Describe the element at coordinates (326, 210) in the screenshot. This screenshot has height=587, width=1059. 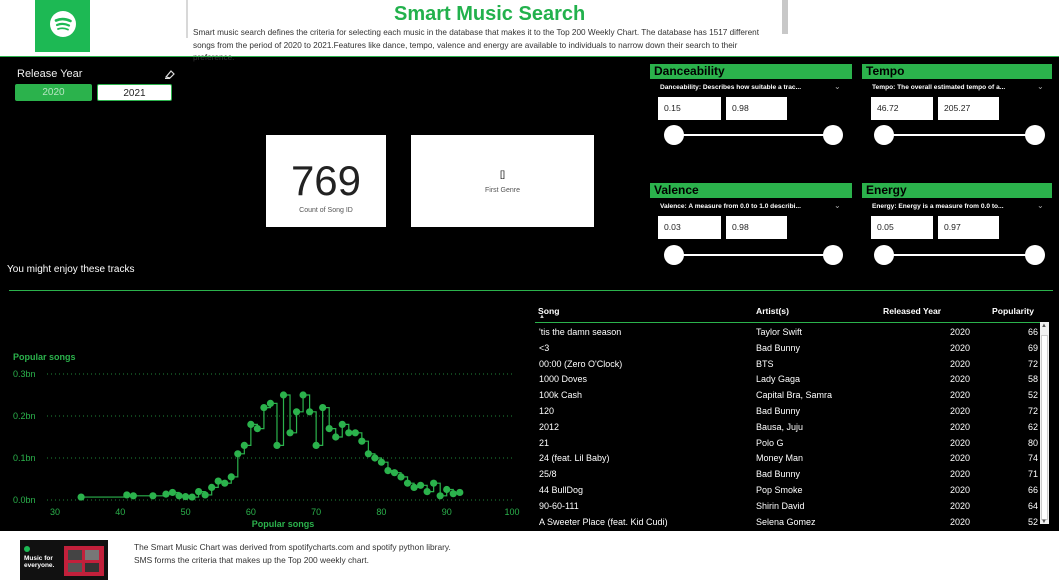
I see `song-count-label: Count of Song ID` at that location.